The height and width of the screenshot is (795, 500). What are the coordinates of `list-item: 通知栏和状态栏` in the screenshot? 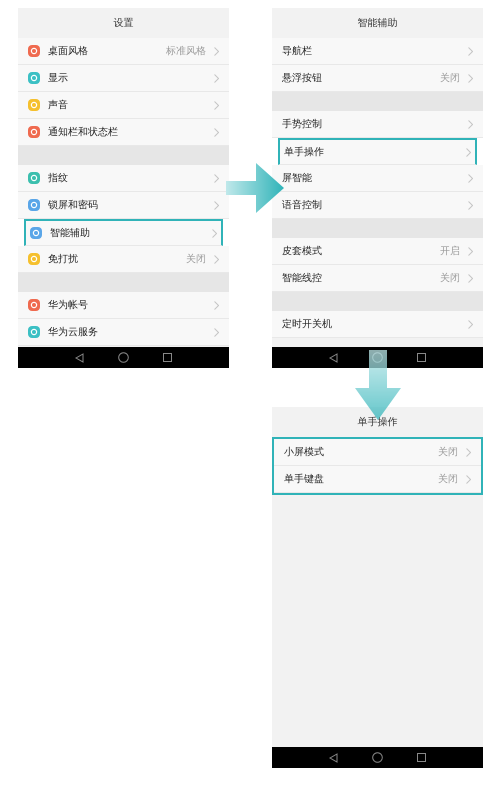 It's located at (123, 132).